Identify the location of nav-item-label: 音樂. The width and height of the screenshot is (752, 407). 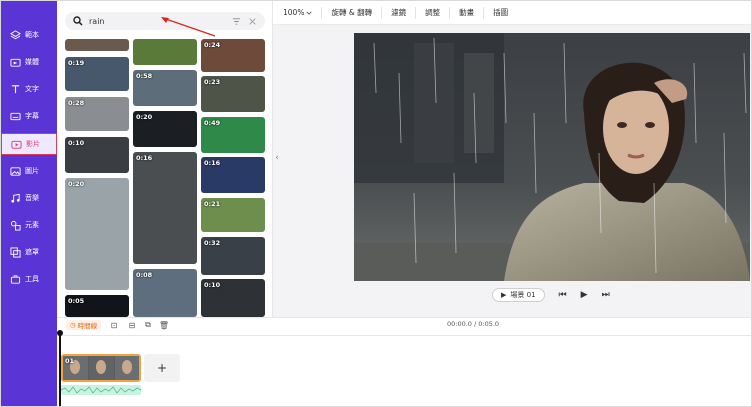
(32, 198).